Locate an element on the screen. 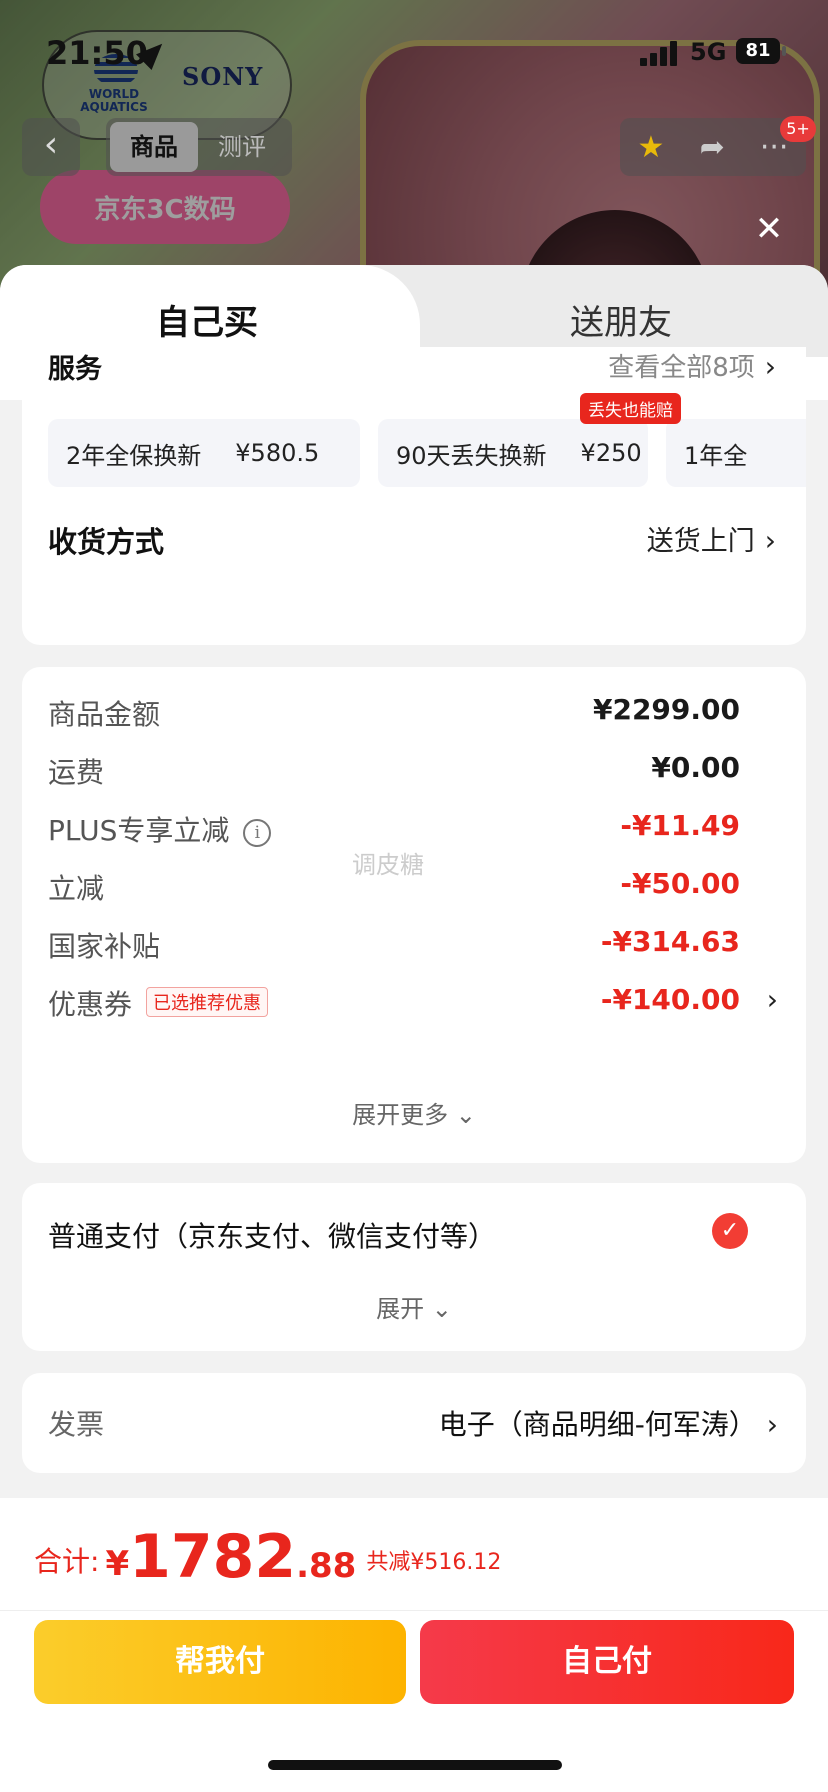 The image size is (828, 1792). price-row: 立减 -¥50.00 is located at coordinates (414, 892).